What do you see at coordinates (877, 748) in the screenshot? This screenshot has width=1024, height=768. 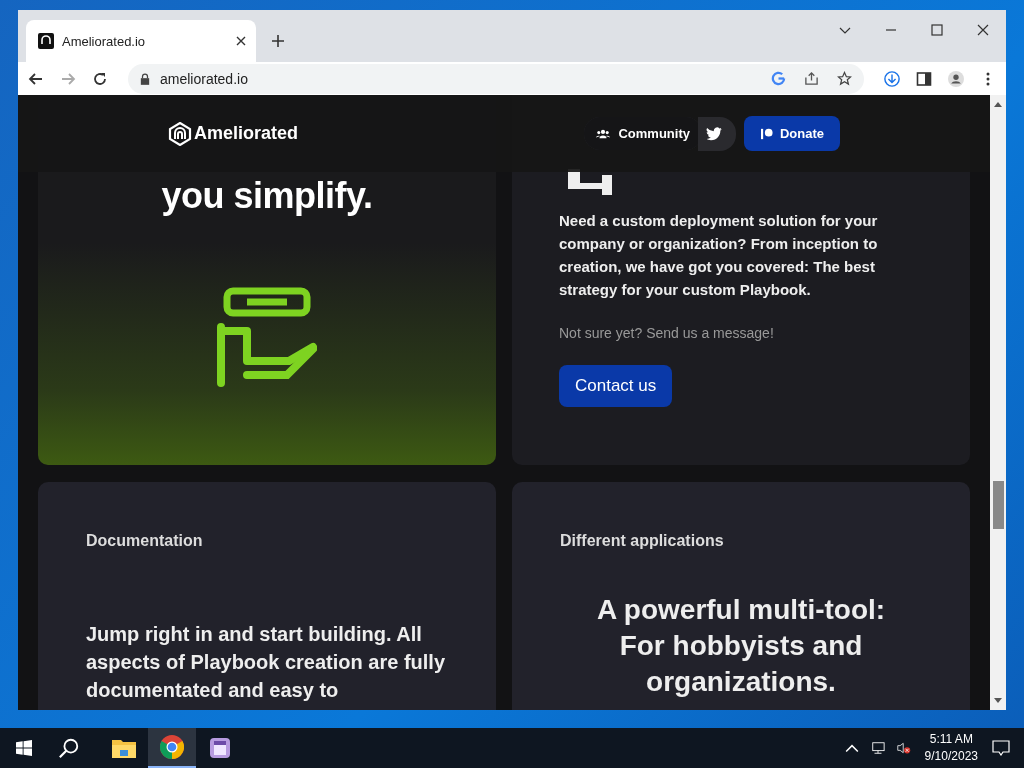 I see `network-icon` at bounding box center [877, 748].